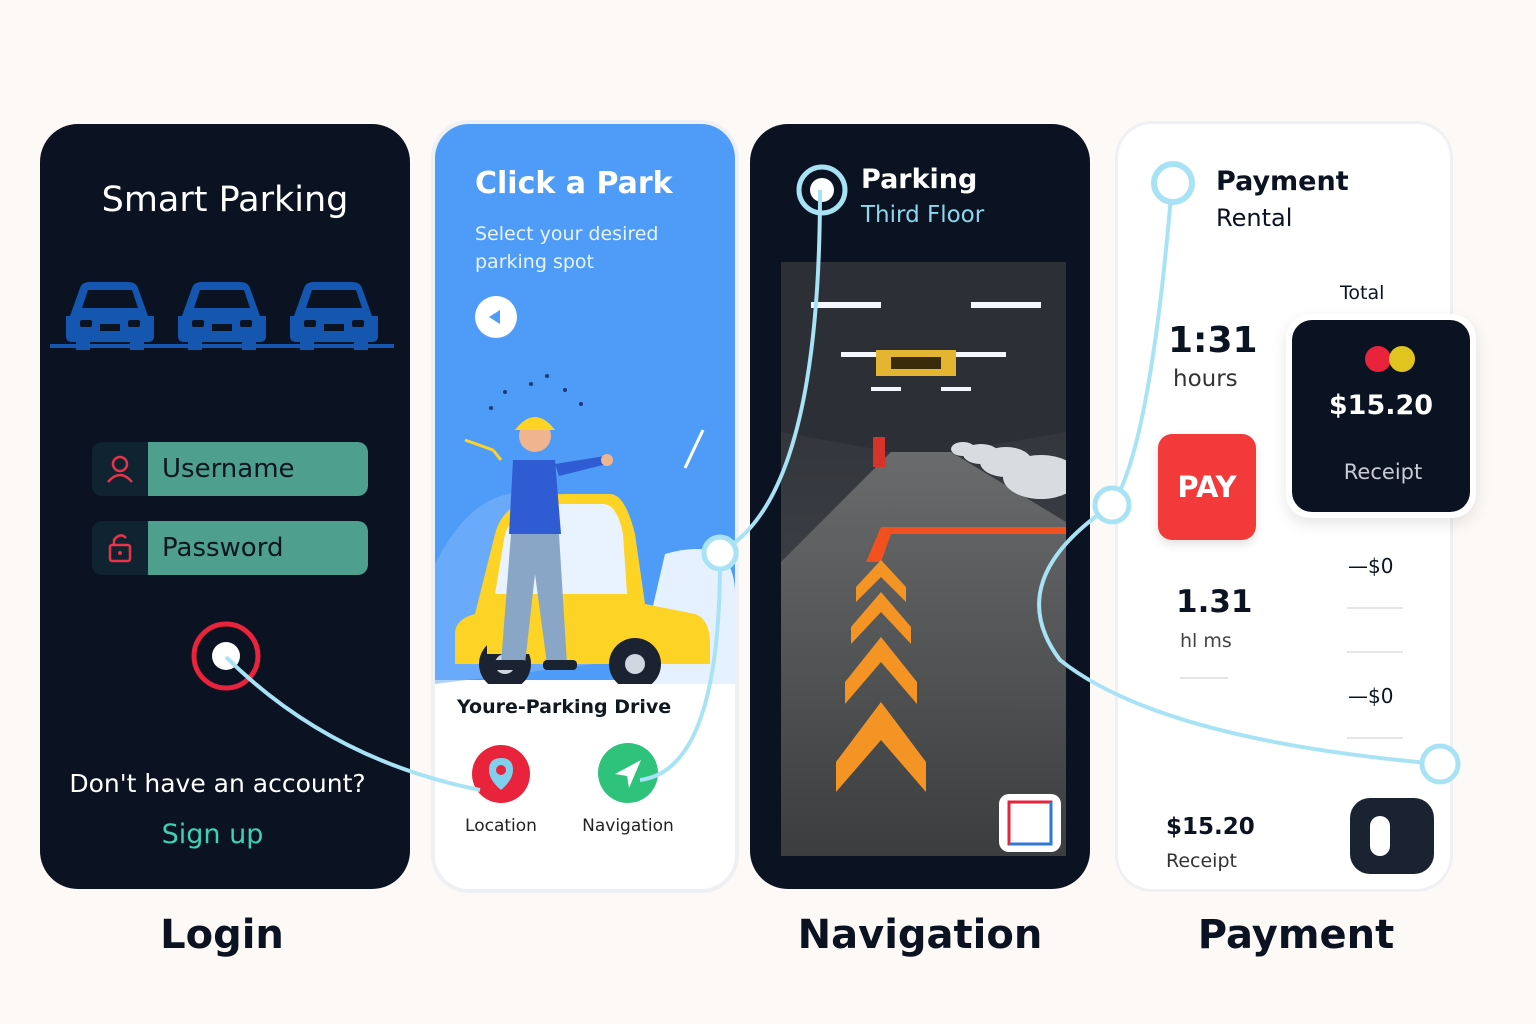 The height and width of the screenshot is (1024, 1536). I want to click on park-subtitle: Select your desired parking spot, so click(567, 248).